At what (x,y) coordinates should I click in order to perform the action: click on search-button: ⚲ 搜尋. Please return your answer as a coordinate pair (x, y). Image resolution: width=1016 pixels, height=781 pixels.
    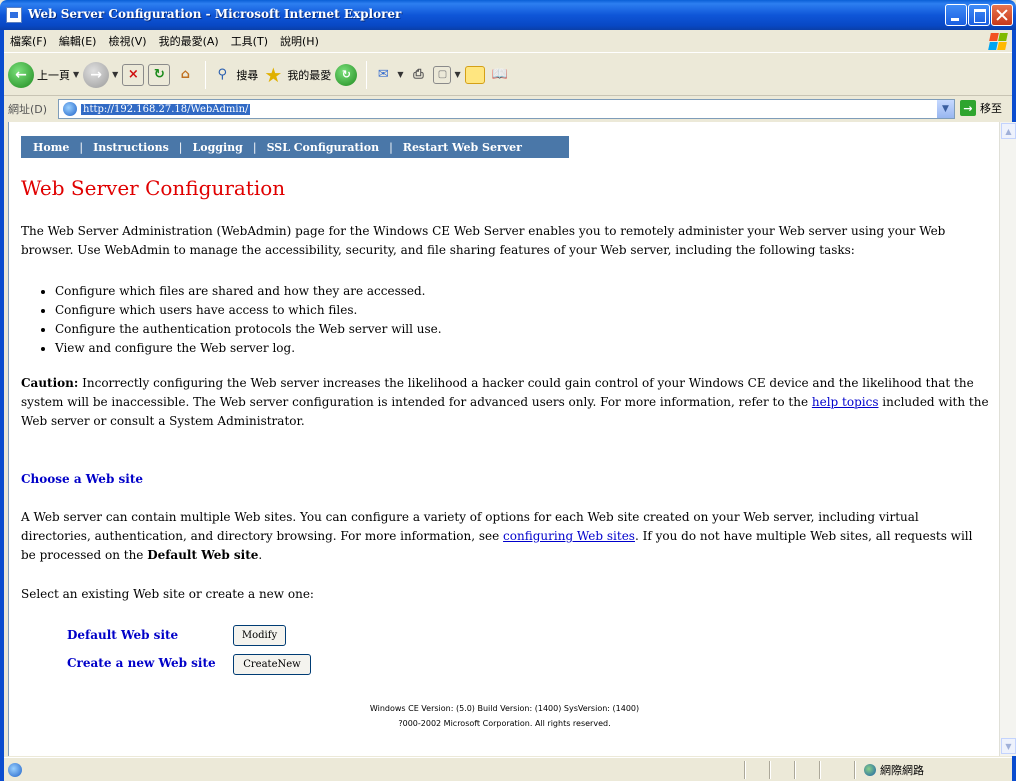
    Looking at the image, I should click on (235, 75).